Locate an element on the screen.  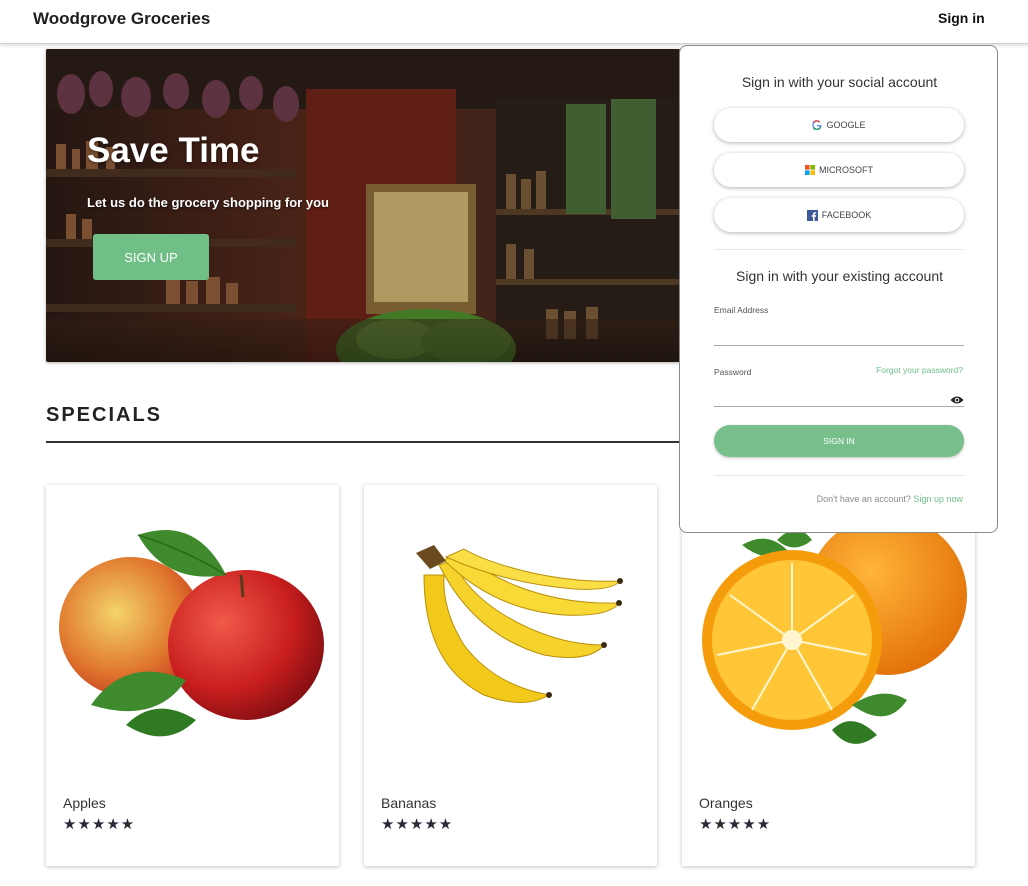
facebook-label: FACEBOOK is located at coordinates (846, 215).